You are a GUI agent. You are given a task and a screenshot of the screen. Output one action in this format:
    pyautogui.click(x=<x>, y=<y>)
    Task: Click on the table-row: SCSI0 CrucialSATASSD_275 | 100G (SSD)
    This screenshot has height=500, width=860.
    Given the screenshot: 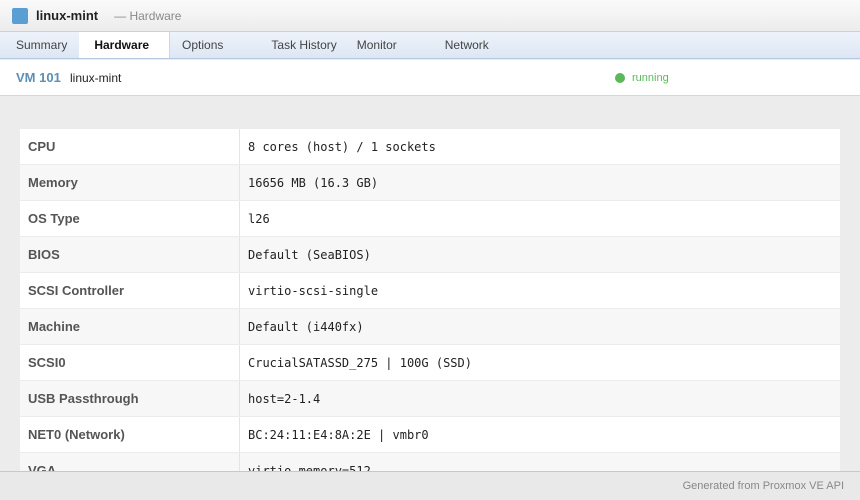 What is the action you would take?
    pyautogui.click(x=430, y=363)
    